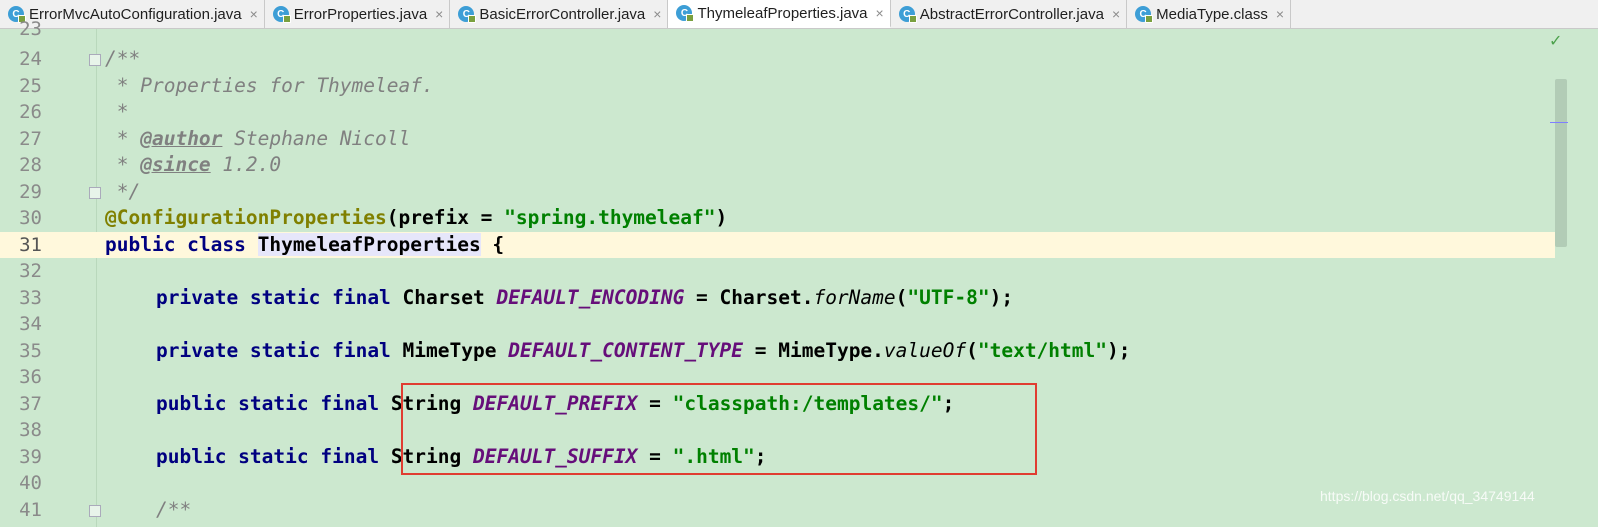 The image size is (1598, 527). Describe the element at coordinates (30, 483) in the screenshot. I see `line-number: 40` at that location.